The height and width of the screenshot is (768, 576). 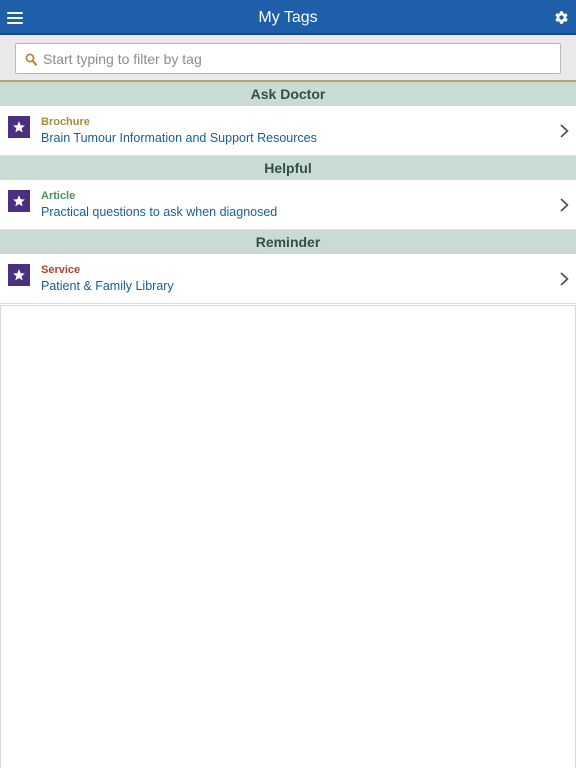 I want to click on top-bar: My Tags, so click(x=288, y=17).